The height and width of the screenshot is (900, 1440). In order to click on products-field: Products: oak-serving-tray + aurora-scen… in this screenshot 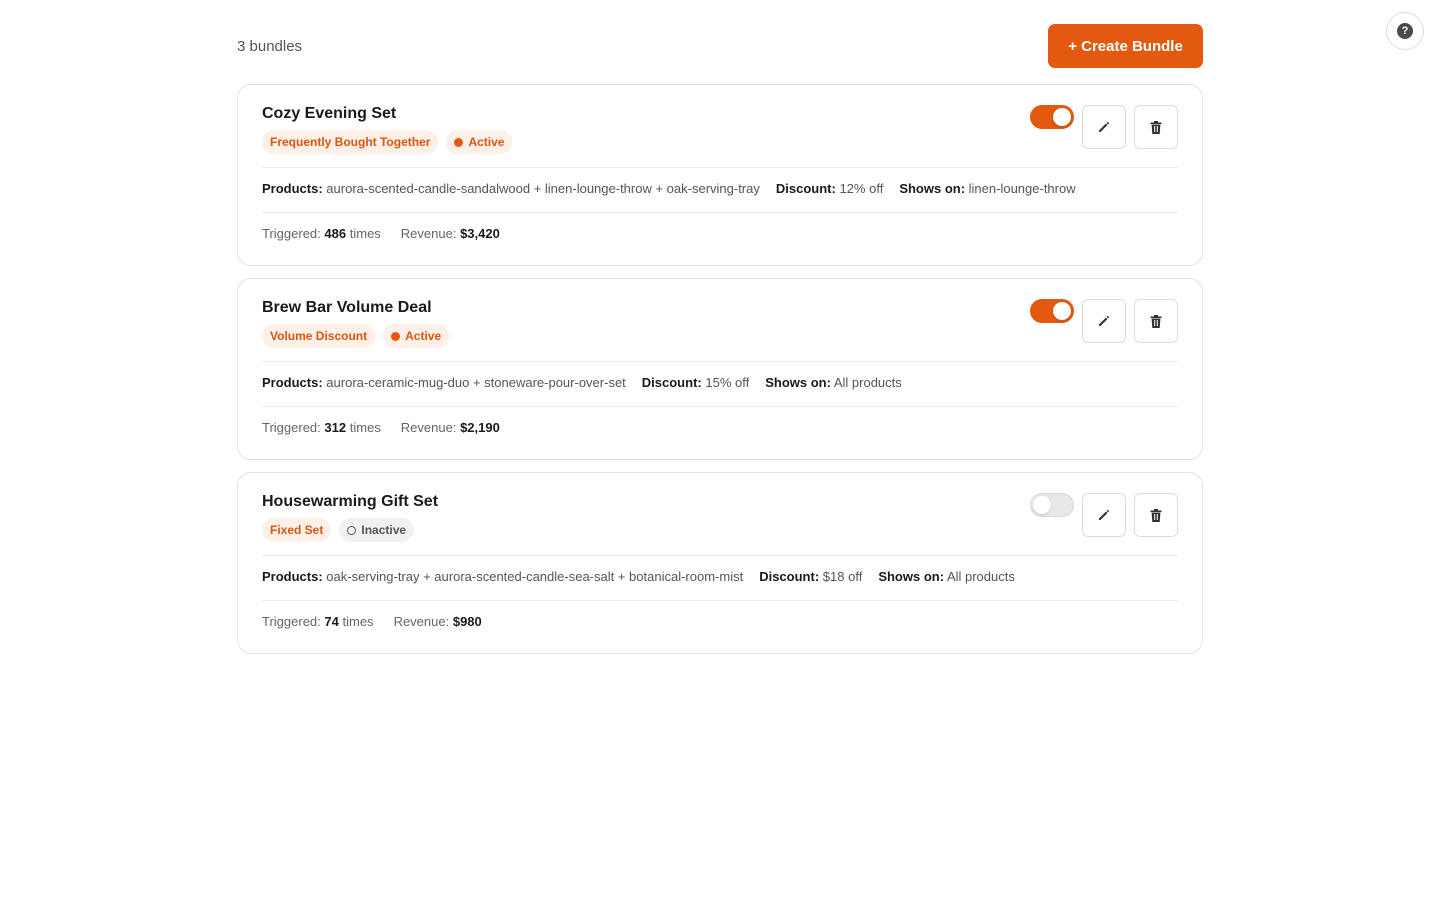, I will do `click(502, 576)`.